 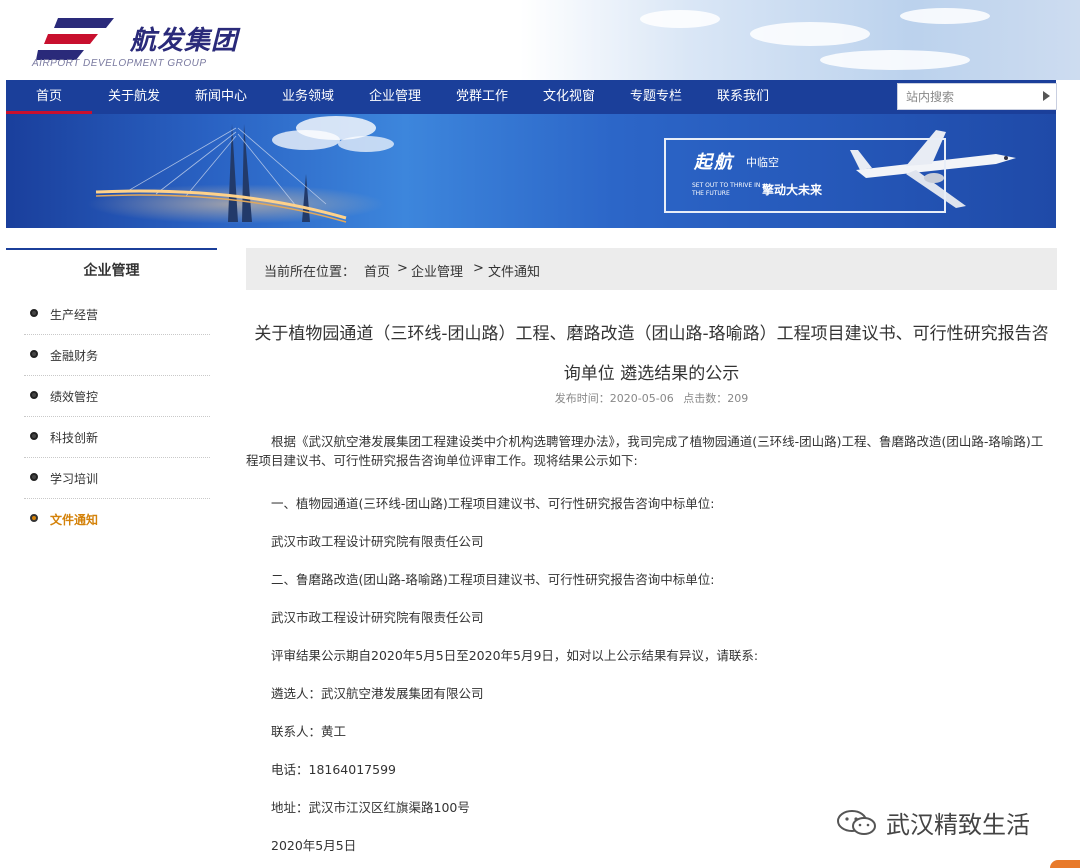 I want to click on article-paragraph: 一、植物园通道(三环线-团山路)工程项目建议书、可行性研究报告咨询中标单位:, so click(x=493, y=503).